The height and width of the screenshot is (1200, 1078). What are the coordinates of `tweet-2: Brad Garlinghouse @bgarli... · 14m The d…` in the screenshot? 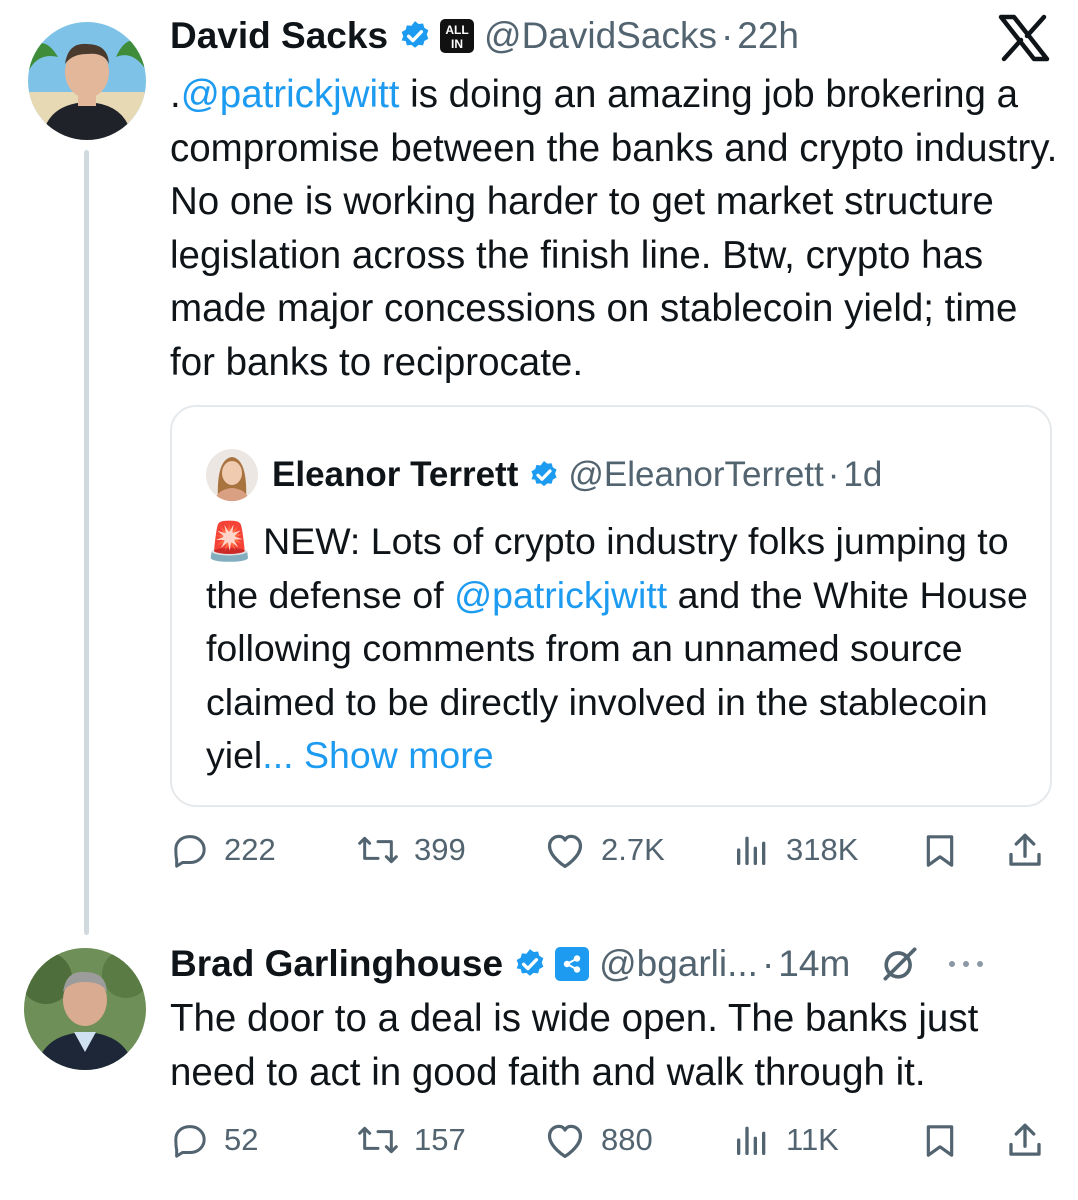 It's located at (610, 1020).